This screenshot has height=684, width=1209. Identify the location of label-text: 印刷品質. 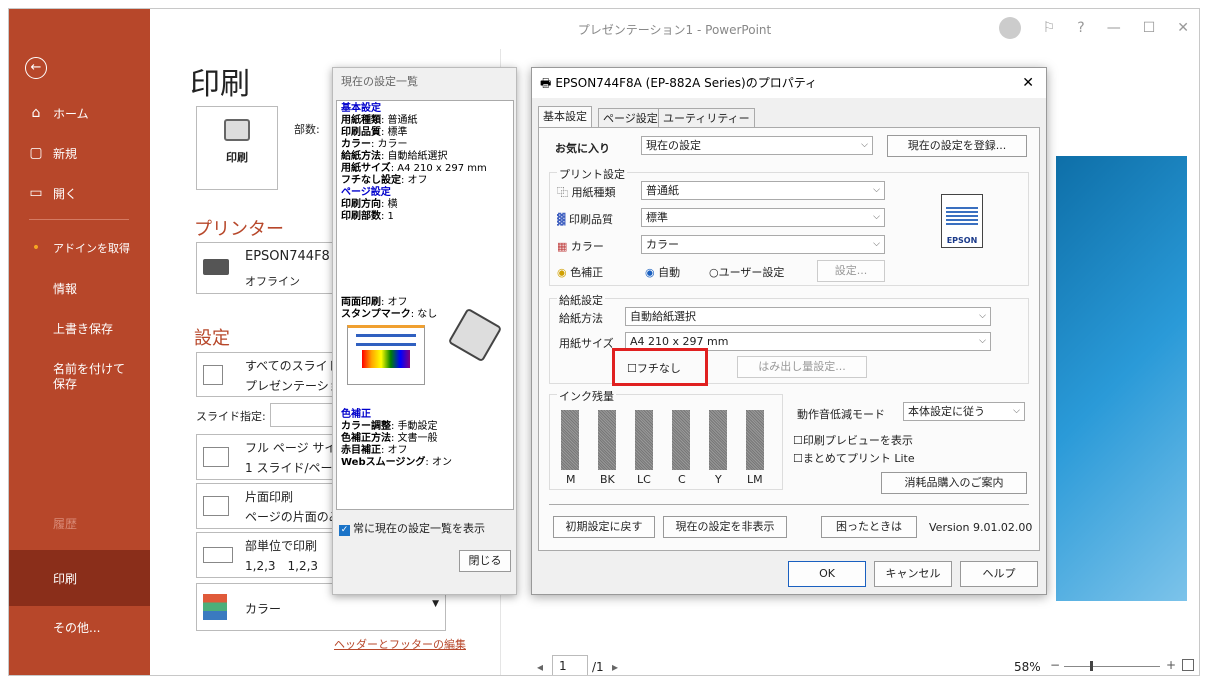
(590, 219).